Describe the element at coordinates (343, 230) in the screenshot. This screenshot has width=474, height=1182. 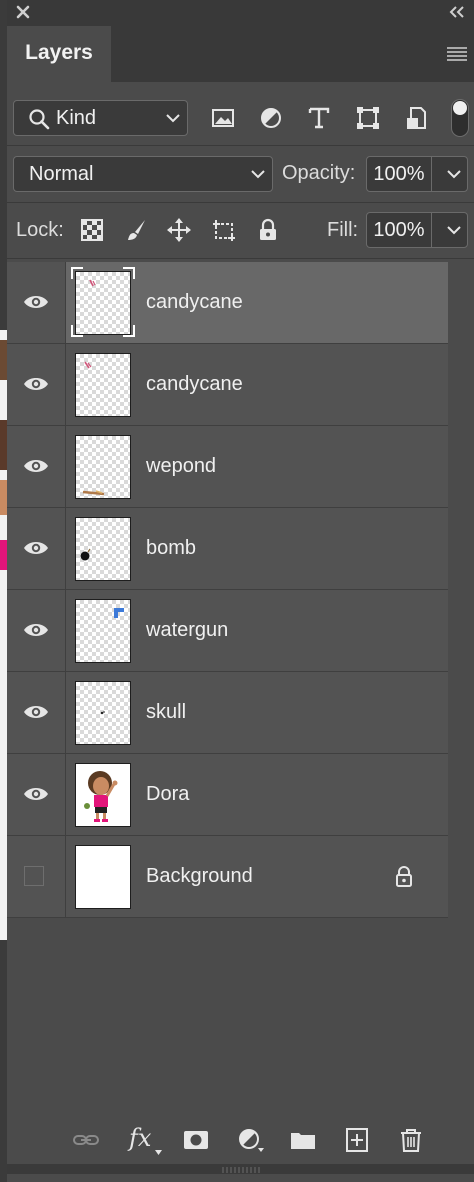
I see `fill-label: Fill:` at that location.